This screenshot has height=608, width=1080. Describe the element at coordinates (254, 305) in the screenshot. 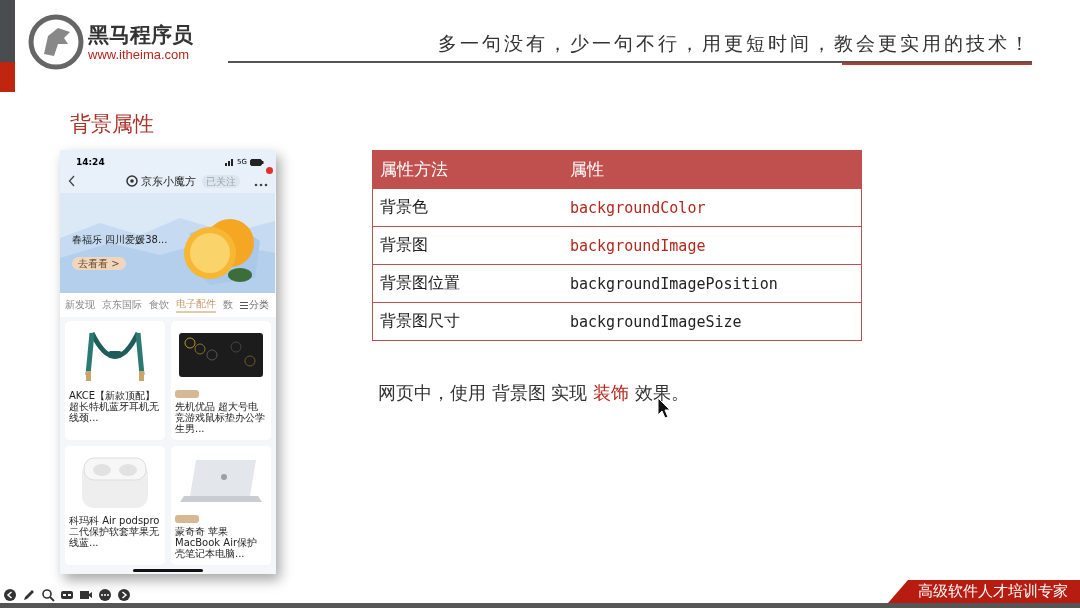

I see `category-button: 分类` at that location.